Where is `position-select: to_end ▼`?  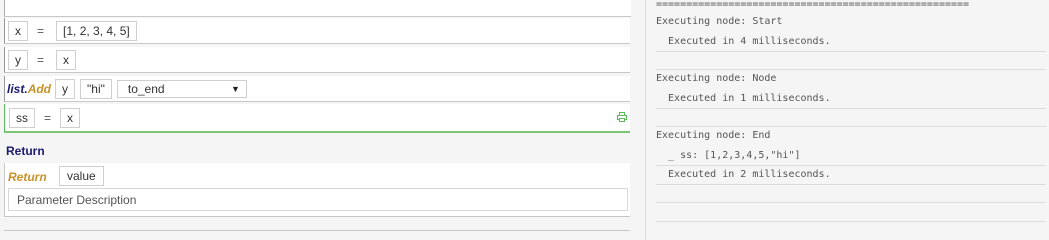
position-select: to_end ▼ is located at coordinates (181, 88).